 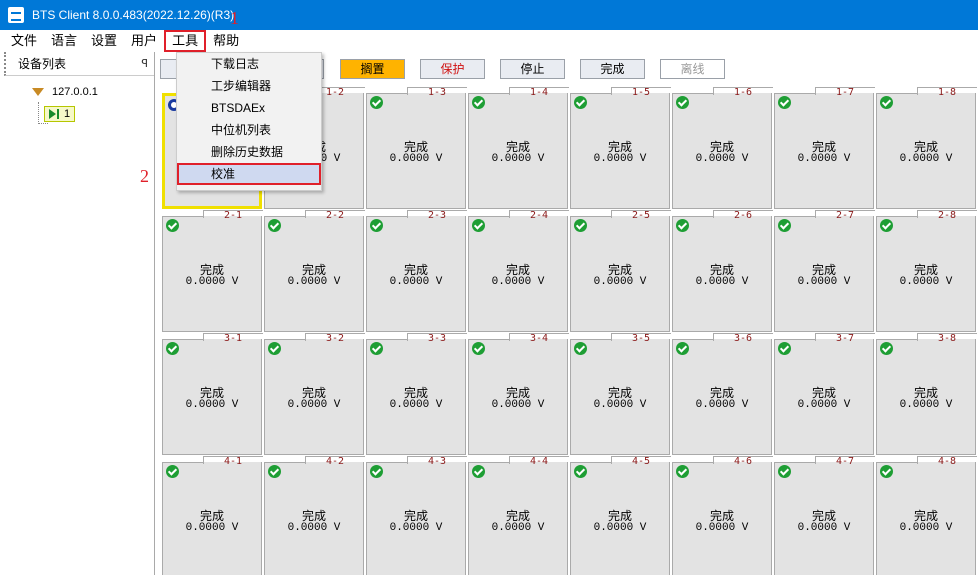 I want to click on menu-download-log: 下载日志, so click(x=249, y=64).